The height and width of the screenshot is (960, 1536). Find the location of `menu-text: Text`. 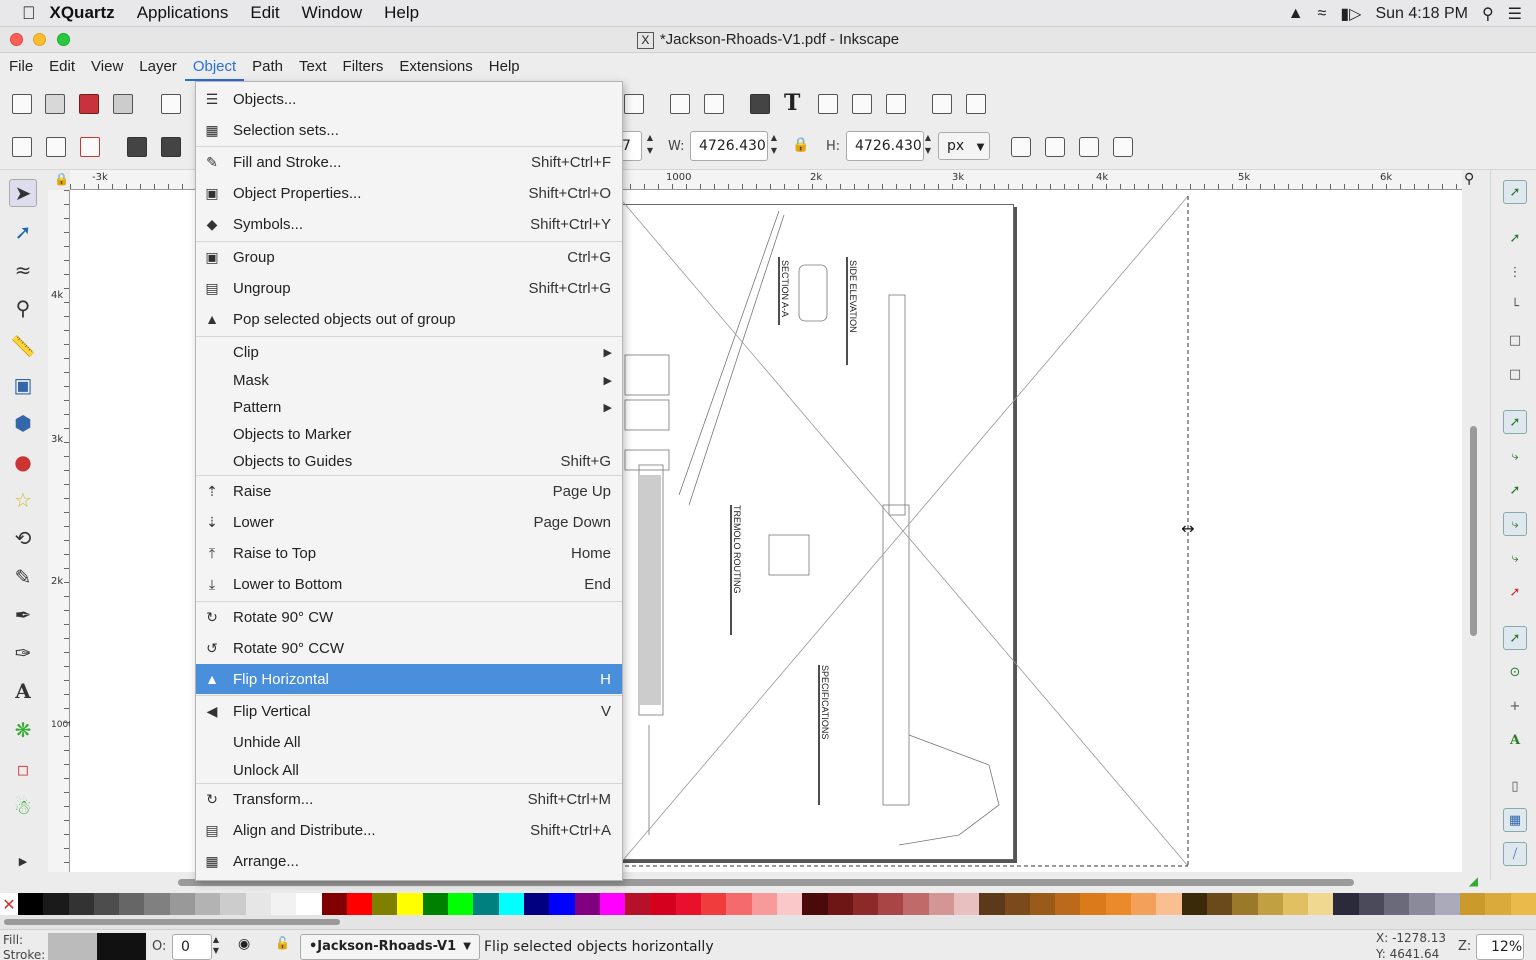

menu-text: Text is located at coordinates (313, 67).